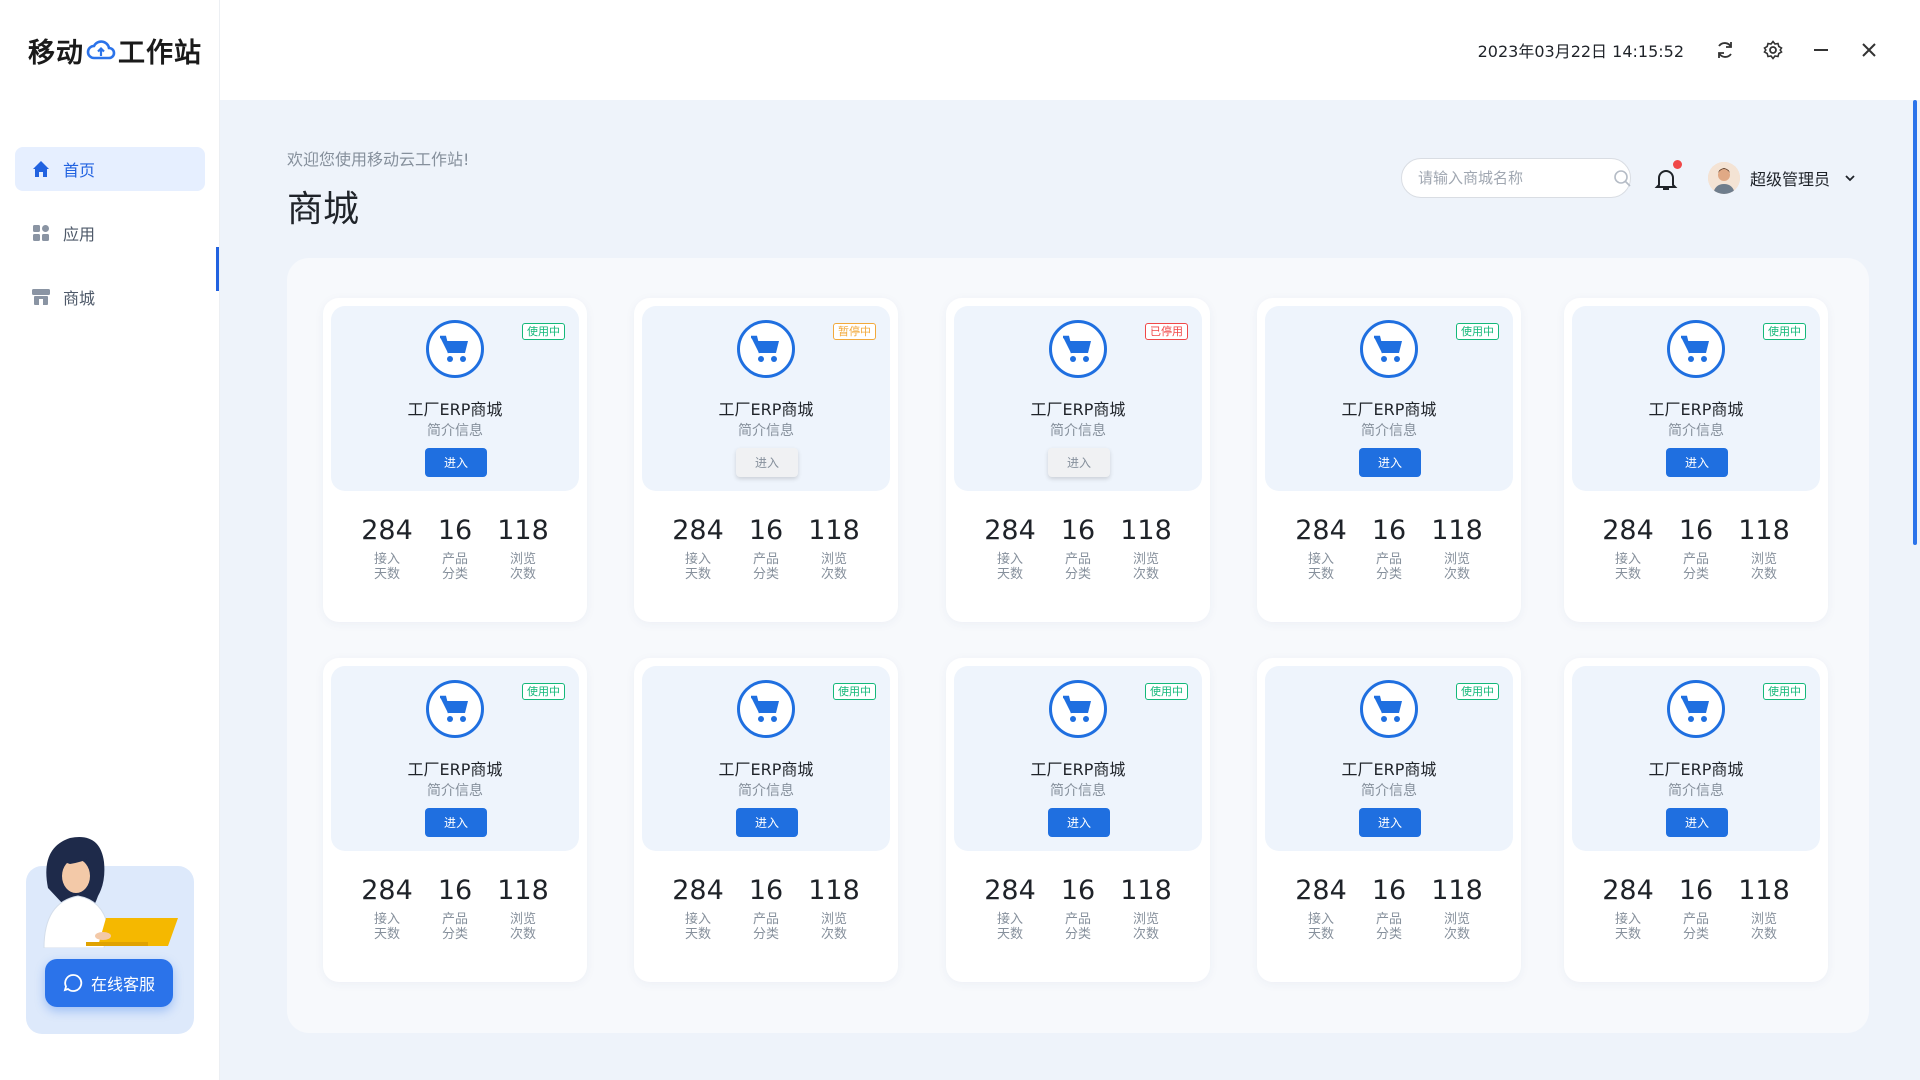 The image size is (1920, 1080). Describe the element at coordinates (79, 298) in the screenshot. I see `sidebar-item-label: 商城` at that location.